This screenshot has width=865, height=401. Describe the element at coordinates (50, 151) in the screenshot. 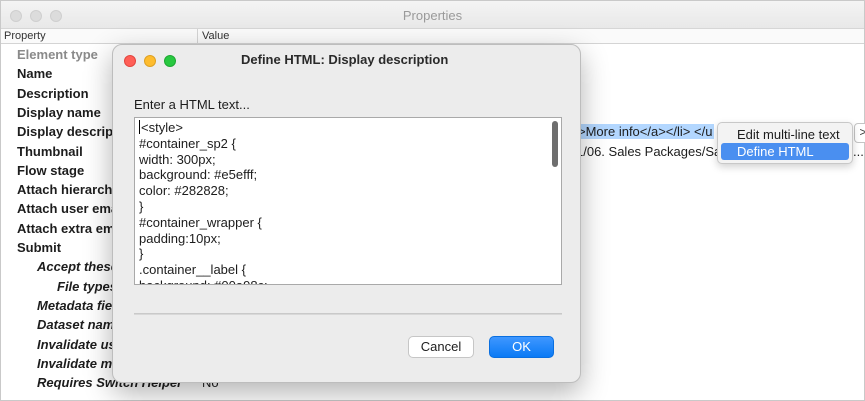

I see `property-name: Thumbnail` at that location.